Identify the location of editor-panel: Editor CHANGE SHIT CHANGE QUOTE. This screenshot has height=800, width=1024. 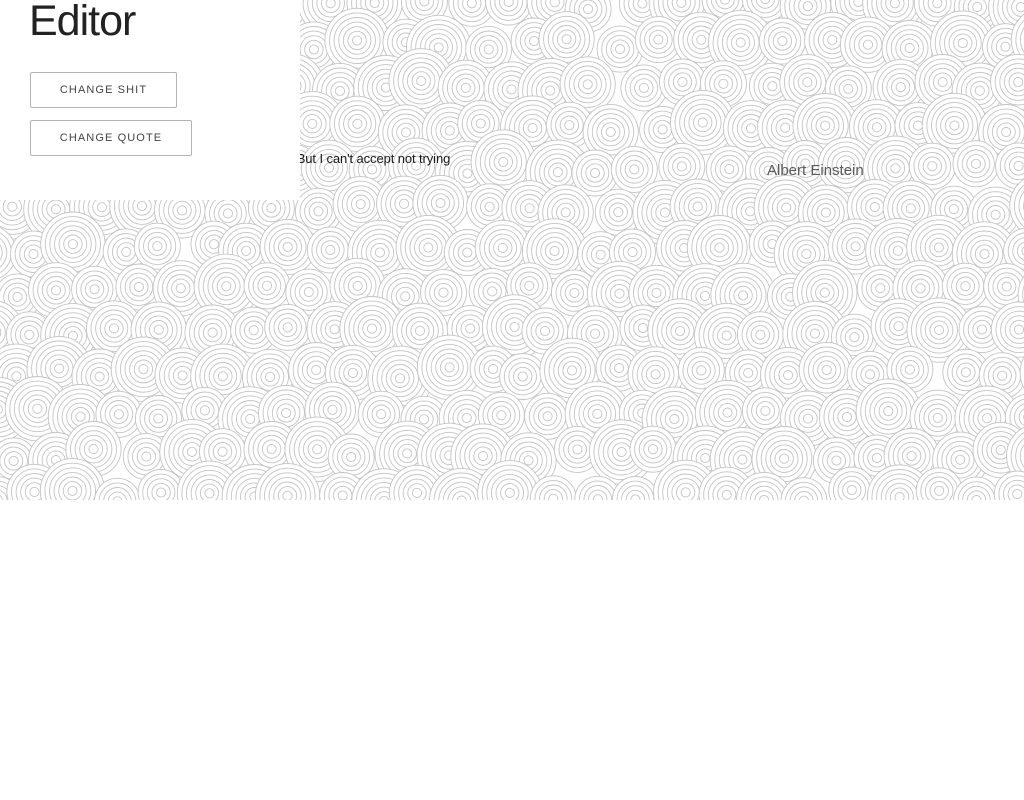
(150, 100).